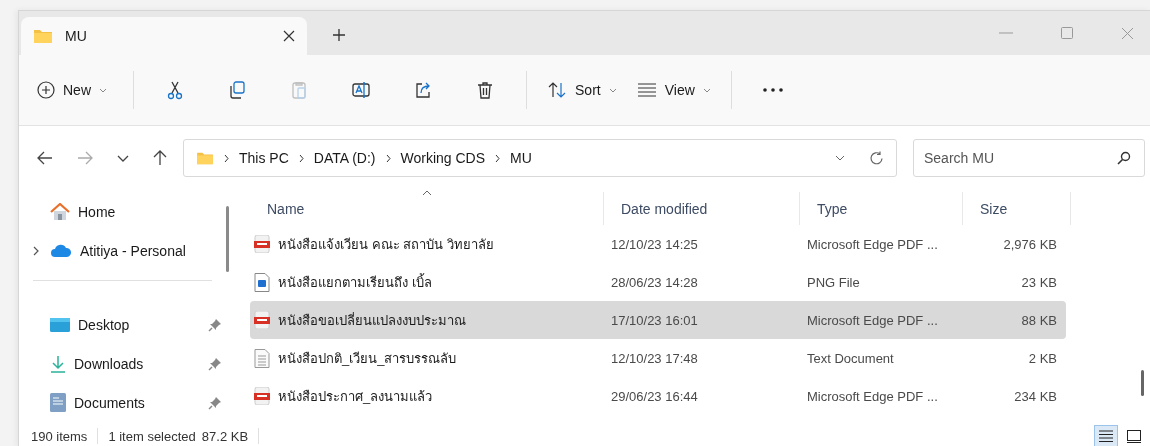 Image resolution: width=1150 pixels, height=446 pixels. What do you see at coordinates (654, 358) in the screenshot?
I see `table-cell-text: 12/10/23 17:48` at bounding box center [654, 358].